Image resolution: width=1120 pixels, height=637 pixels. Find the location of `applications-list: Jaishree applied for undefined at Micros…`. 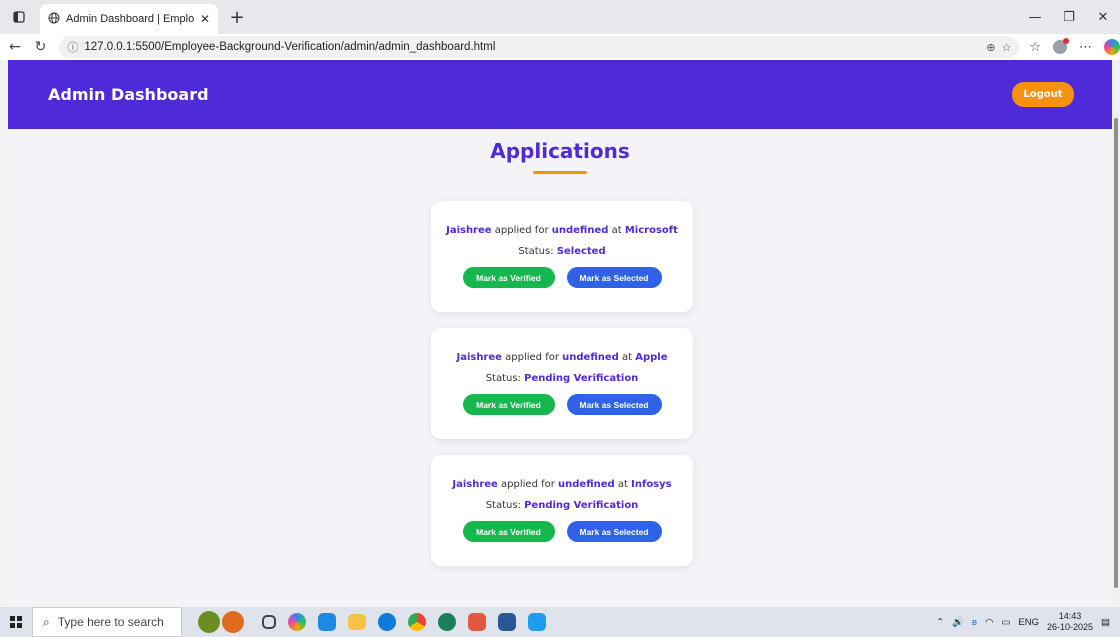

applications-list: Jaishree applied for undefined at Micros… is located at coordinates (562, 391).